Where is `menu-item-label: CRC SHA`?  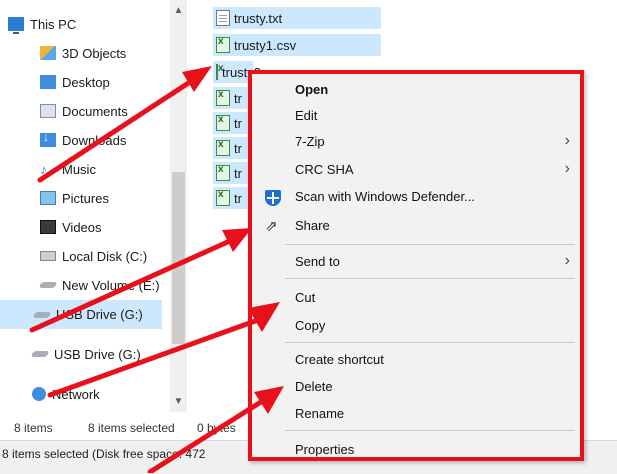
menu-item-label: CRC SHA is located at coordinates (324, 169).